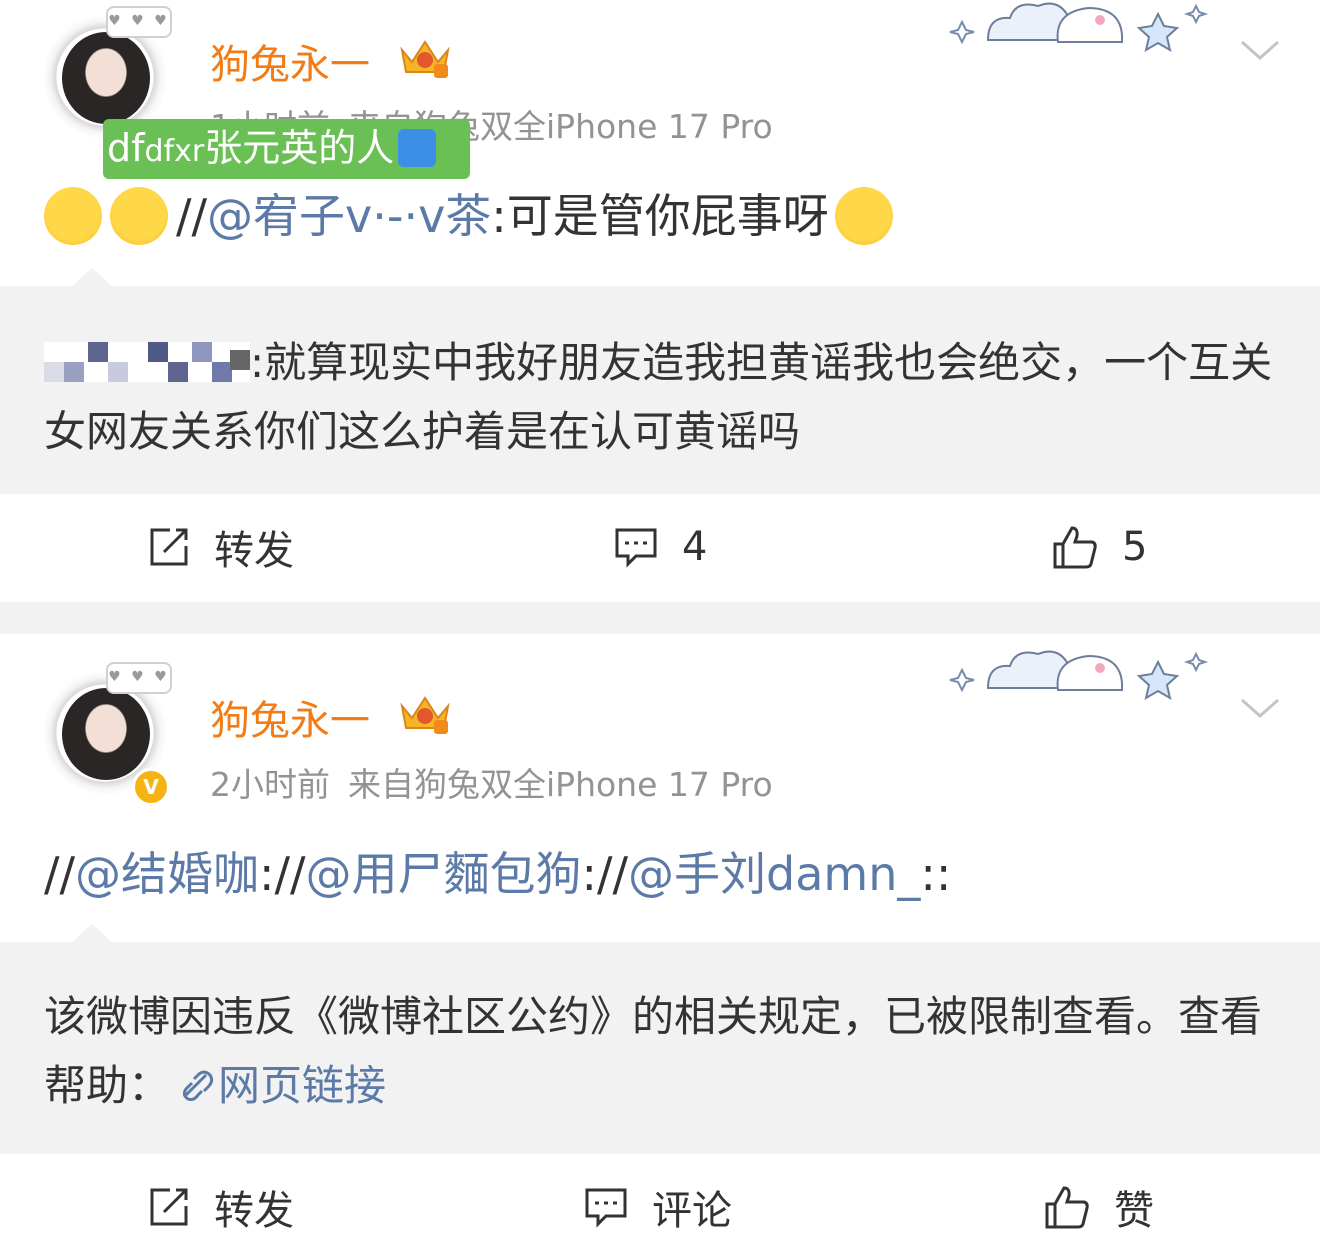 Image resolution: width=1320 pixels, height=1260 pixels. Describe the element at coordinates (695, 547) in the screenshot. I see `comment-count: 4` at that location.